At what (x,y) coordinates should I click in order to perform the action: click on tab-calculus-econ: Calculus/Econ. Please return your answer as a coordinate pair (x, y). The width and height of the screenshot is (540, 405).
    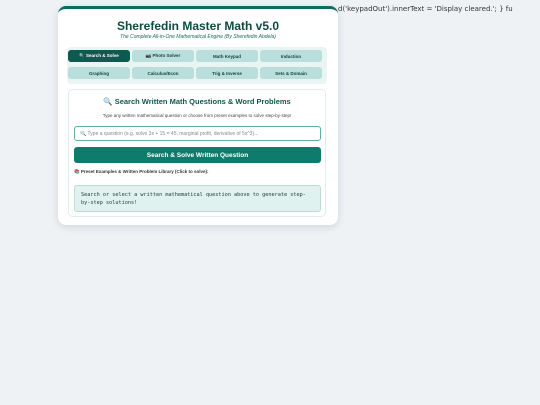
    Looking at the image, I should click on (163, 73).